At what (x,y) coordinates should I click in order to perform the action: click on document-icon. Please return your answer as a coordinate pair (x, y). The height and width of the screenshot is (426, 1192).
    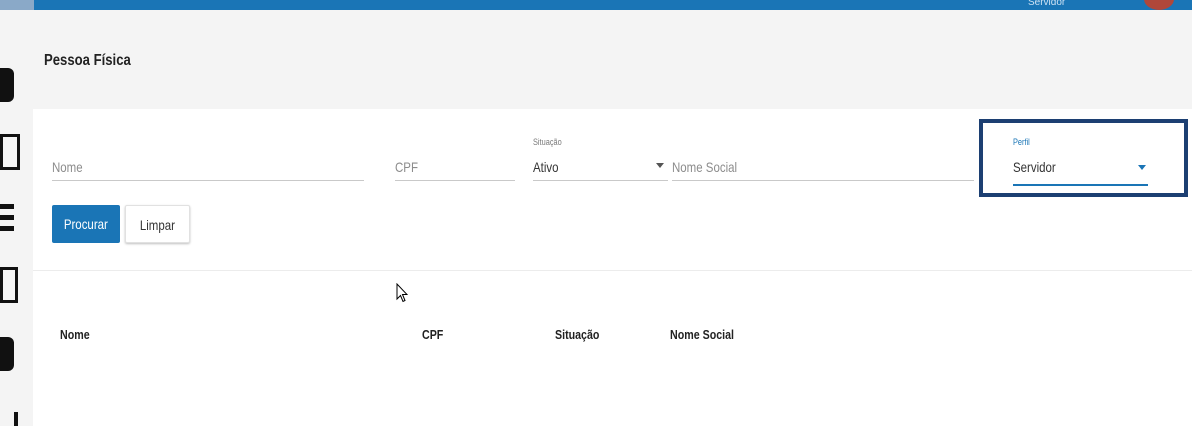
    Looking at the image, I should click on (7, 354).